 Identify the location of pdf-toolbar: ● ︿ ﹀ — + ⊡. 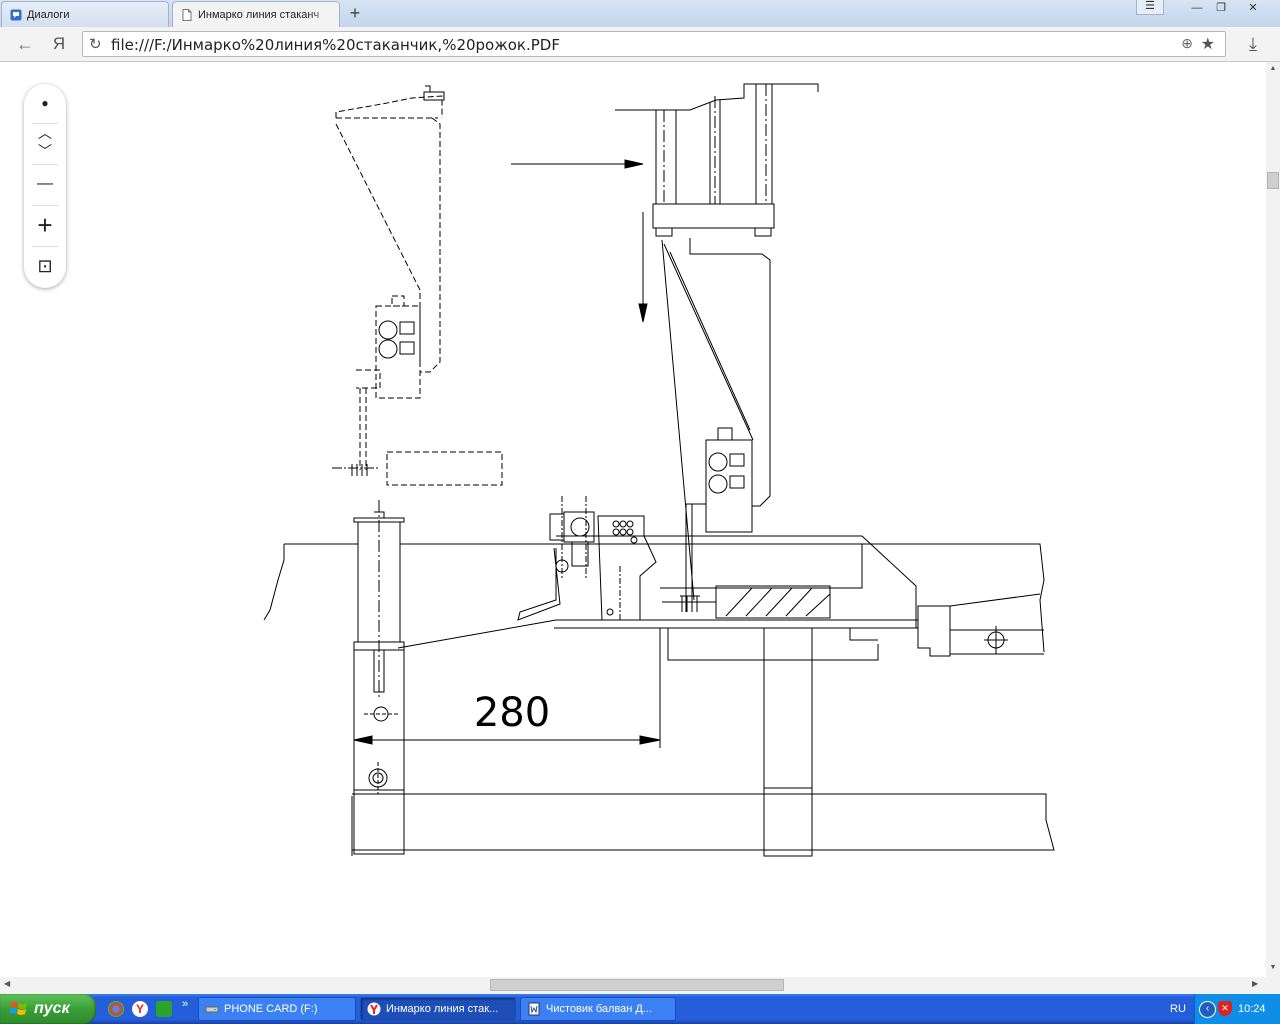
(45, 186).